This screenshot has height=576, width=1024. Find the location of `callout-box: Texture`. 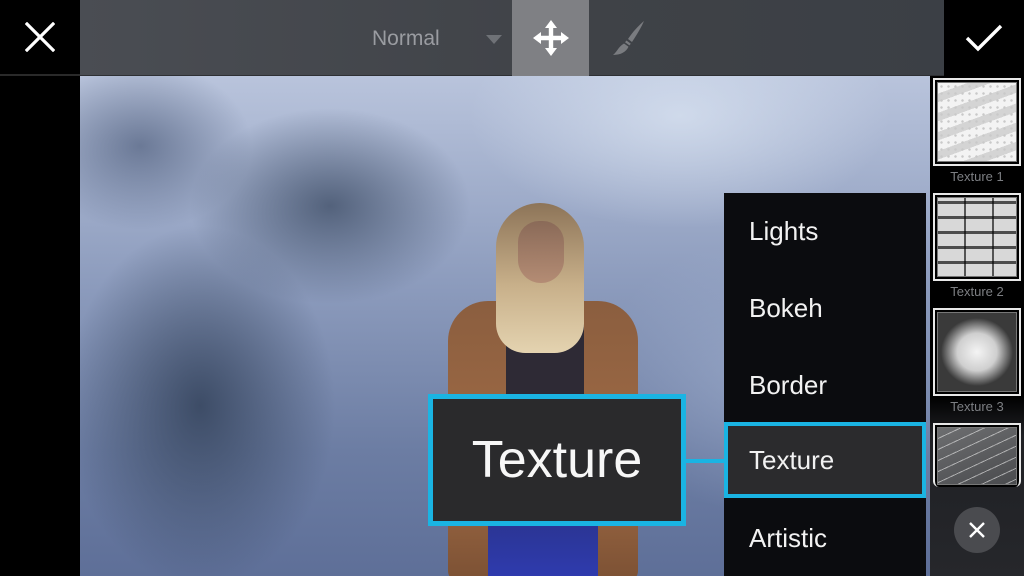

callout-box: Texture is located at coordinates (557, 460).